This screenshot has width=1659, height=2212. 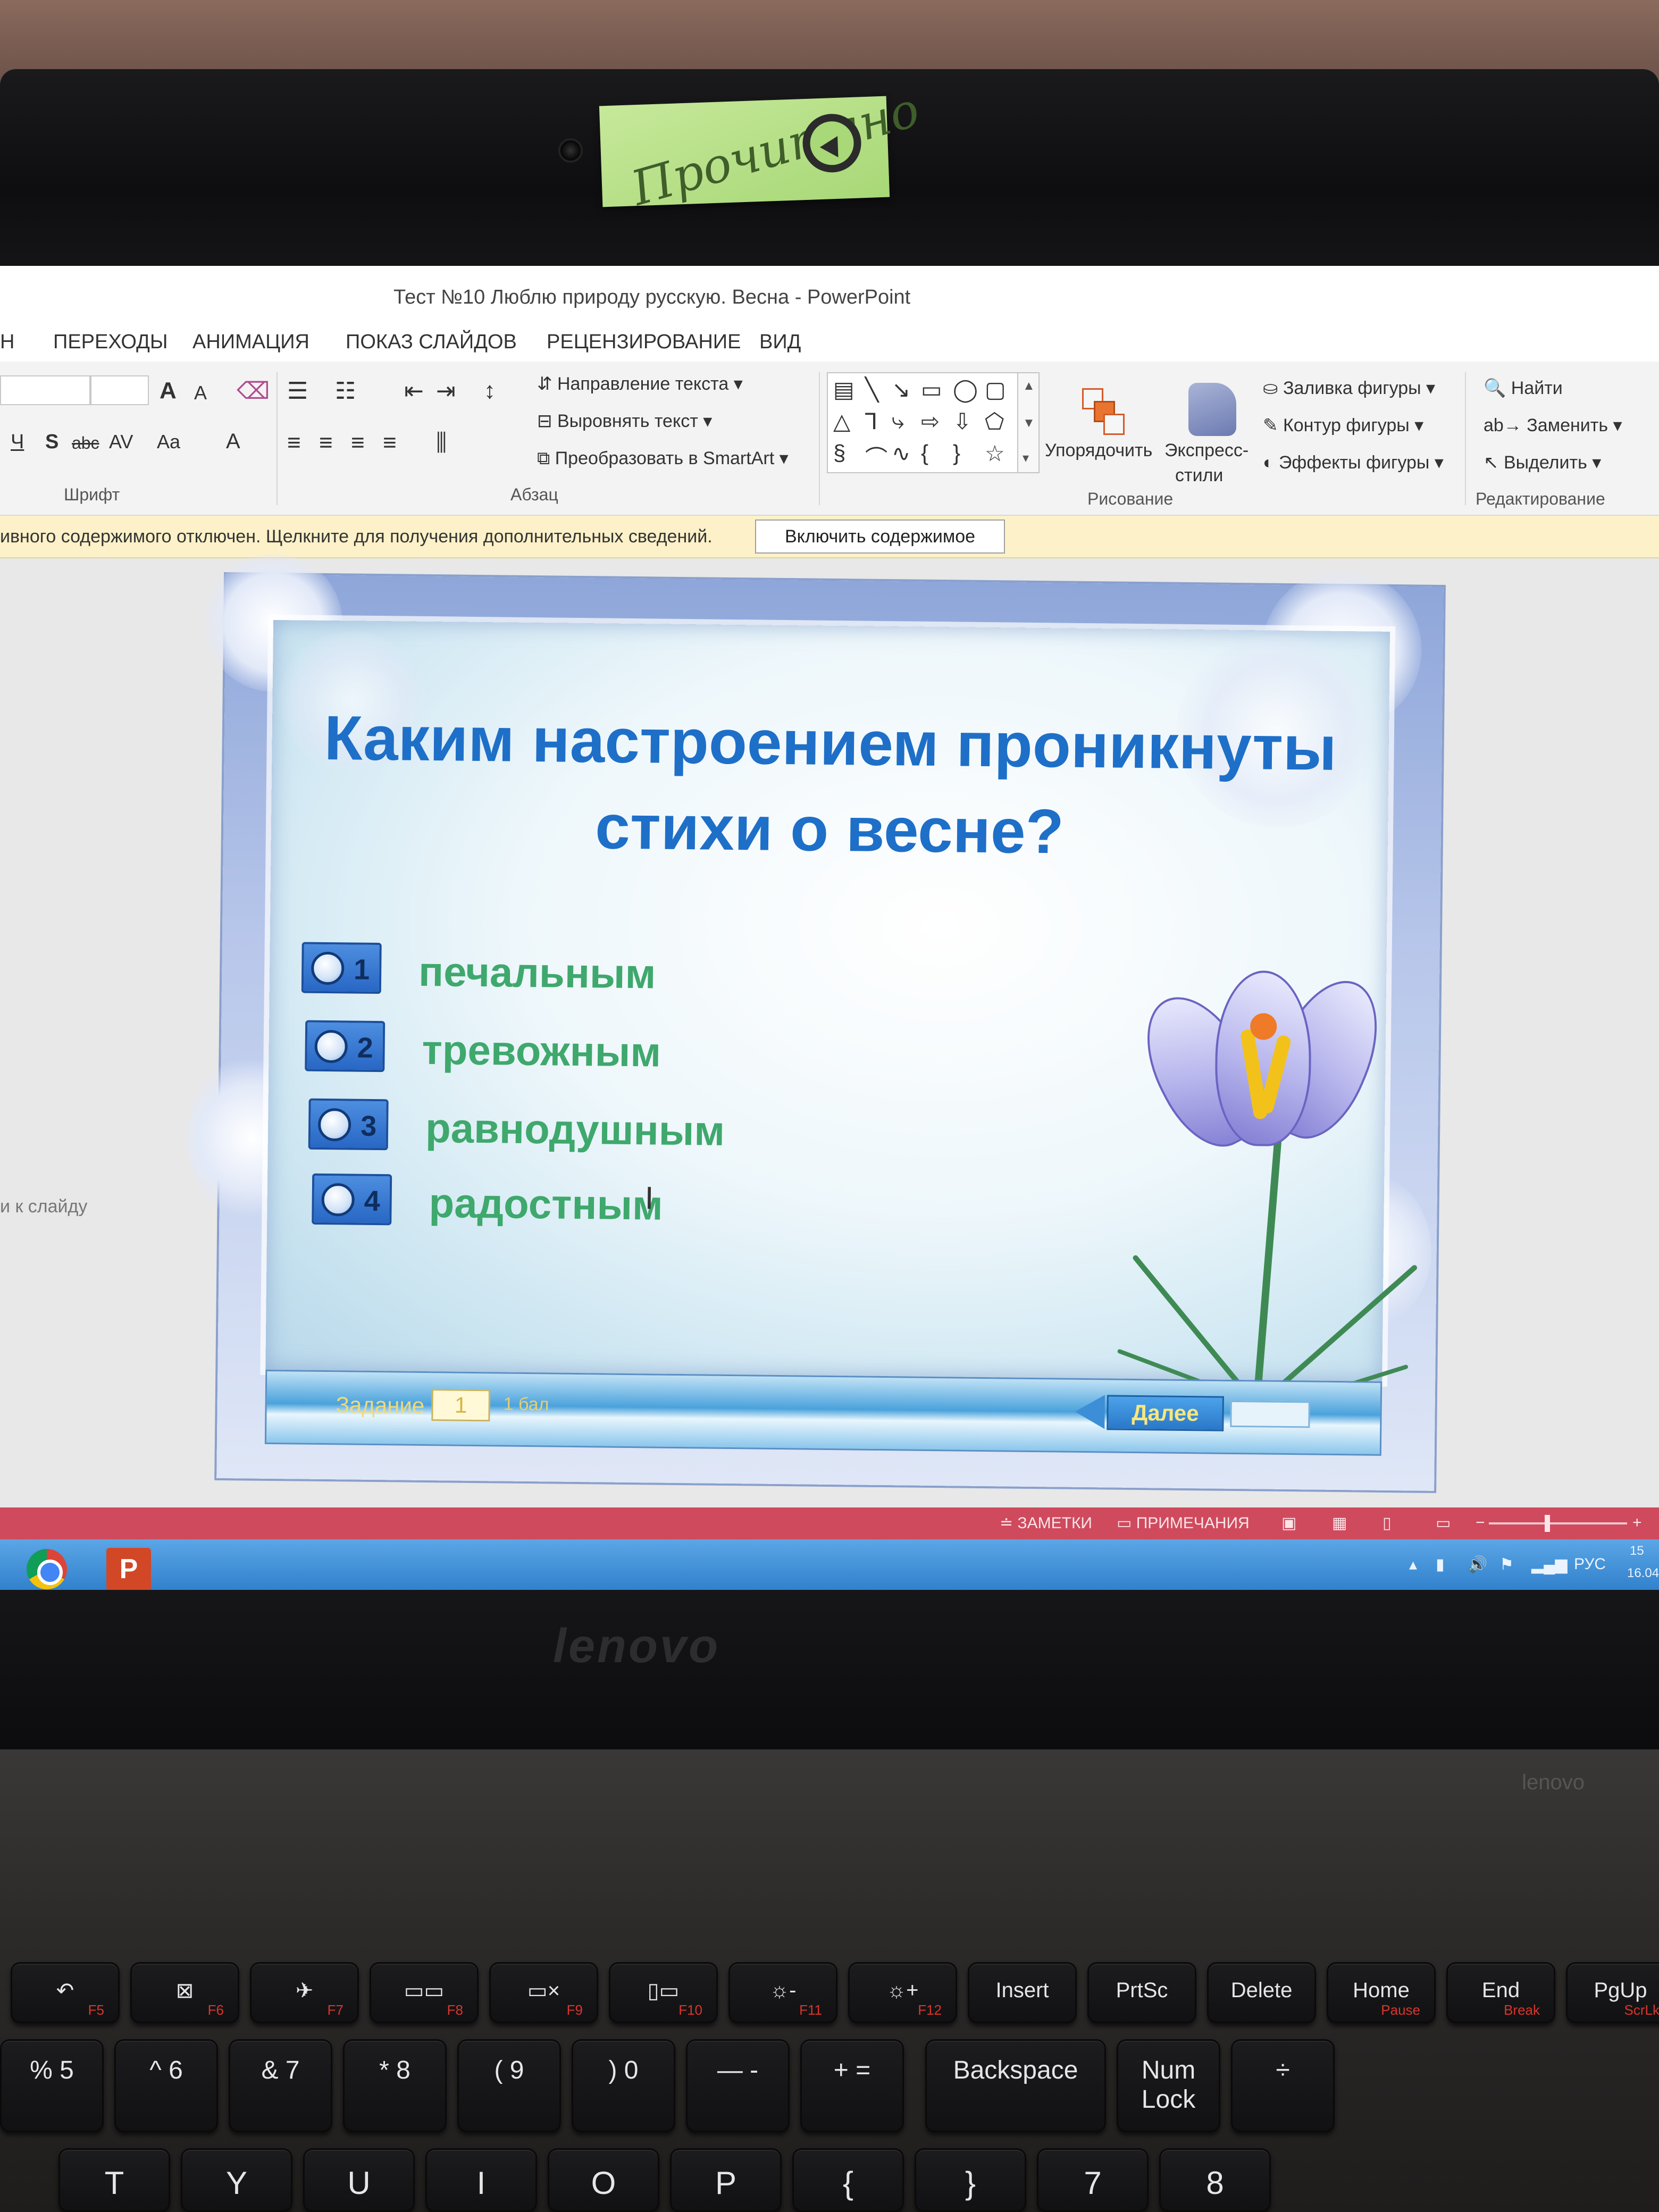 I want to click on letterkey-9: 8, so click(x=1215, y=2180).